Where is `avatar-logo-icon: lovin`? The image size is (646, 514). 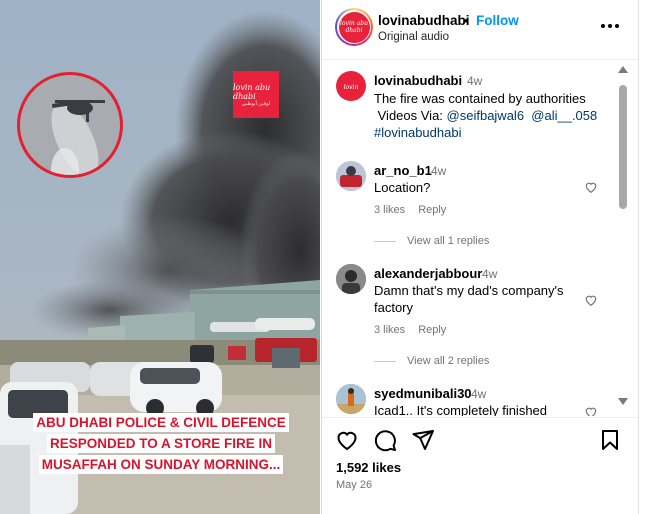 avatar-logo-icon: lovin is located at coordinates (351, 87).